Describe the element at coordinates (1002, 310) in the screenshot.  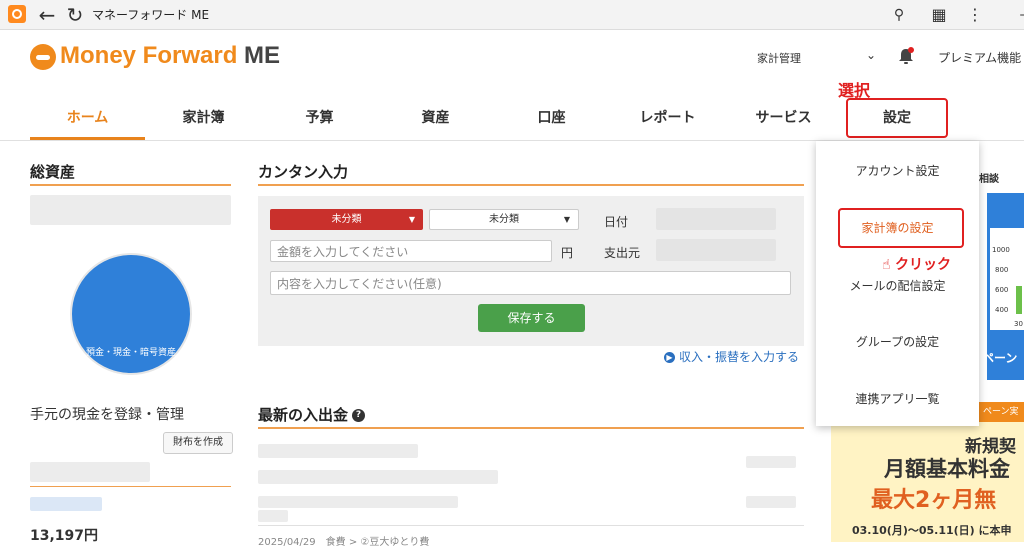
I see `tick-label: 400` at that location.